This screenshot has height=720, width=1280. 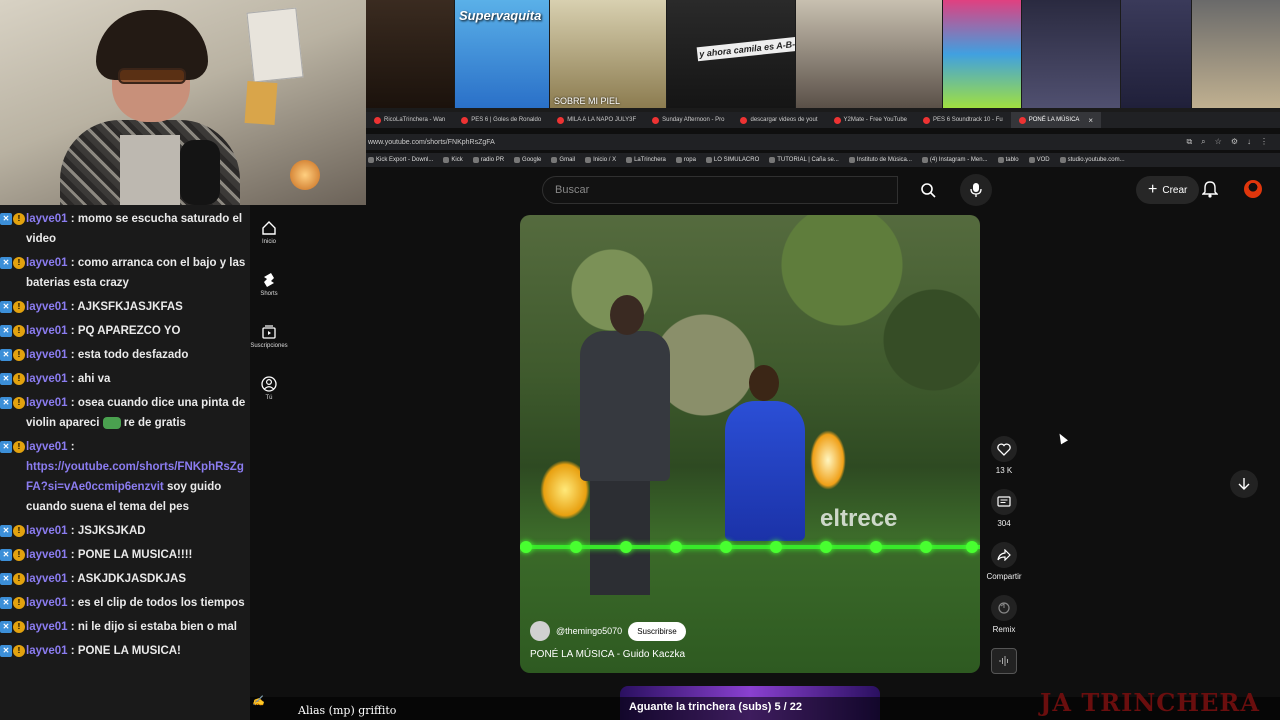 What do you see at coordinates (415, 120) in the screenshot?
I see `tab-label: RicoLaTrinchera - Wan` at bounding box center [415, 120].